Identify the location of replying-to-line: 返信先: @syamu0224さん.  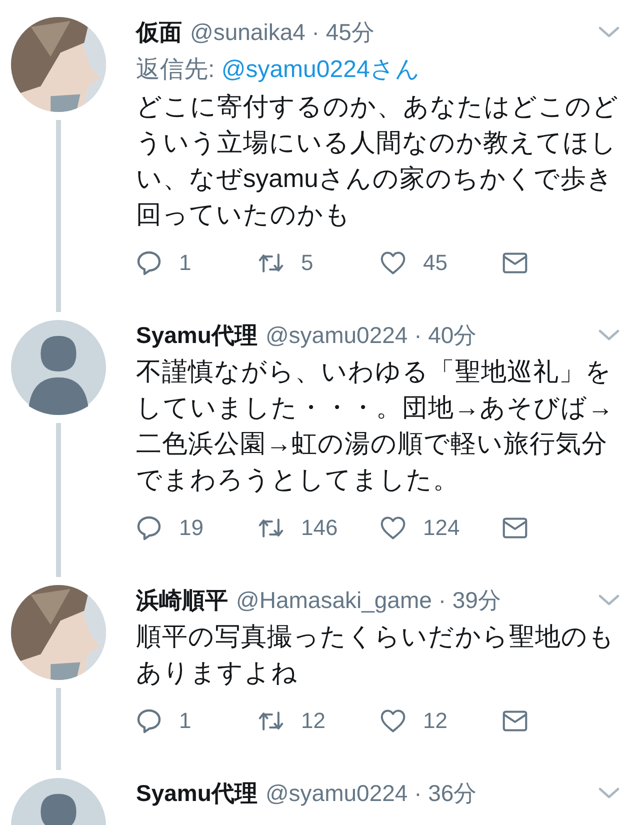
(278, 70).